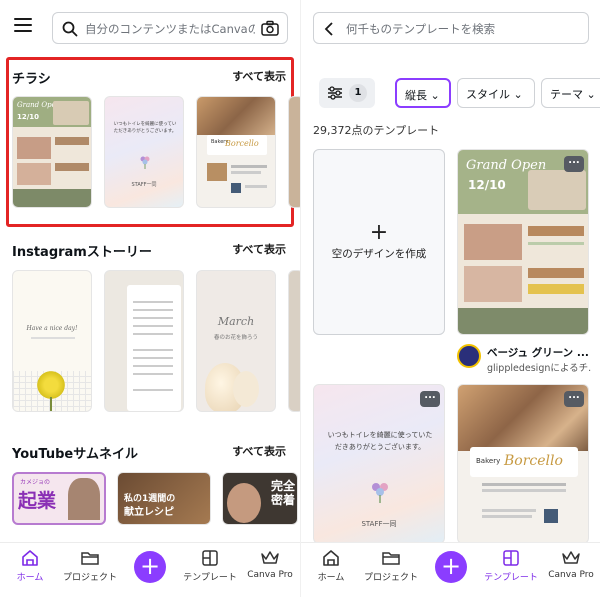 Image resolution: width=600 pixels, height=597 pixels. Describe the element at coordinates (421, 29) in the screenshot. I see `template-search-placeholder: 何千ものテンプレートを検索` at that location.